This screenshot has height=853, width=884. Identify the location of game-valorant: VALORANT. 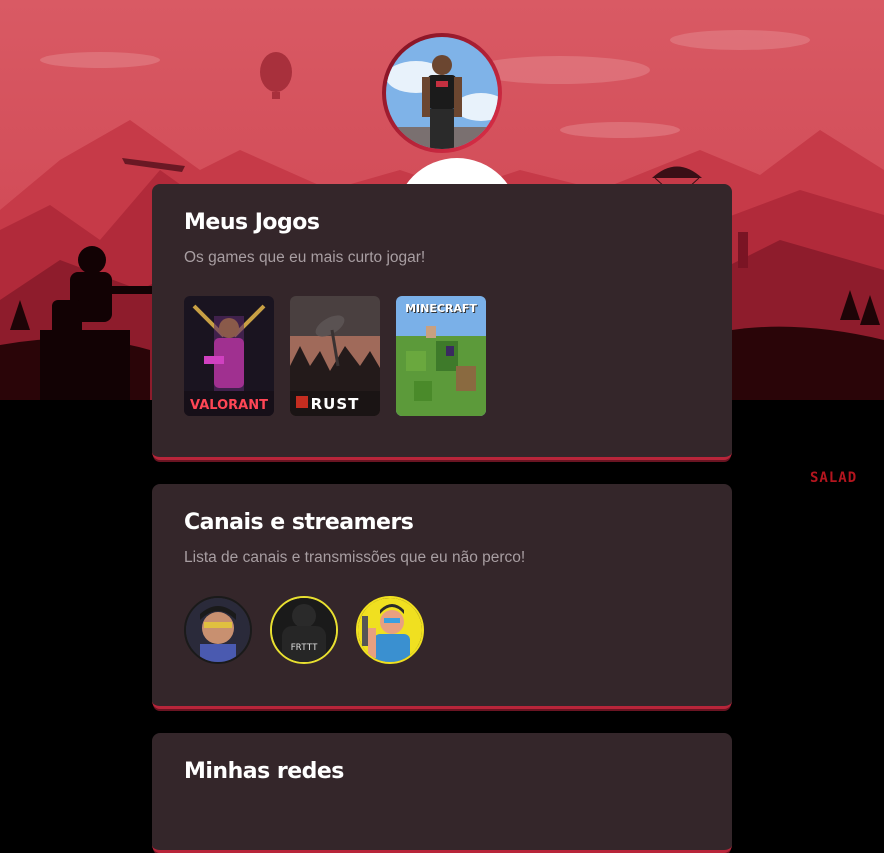
(229, 356).